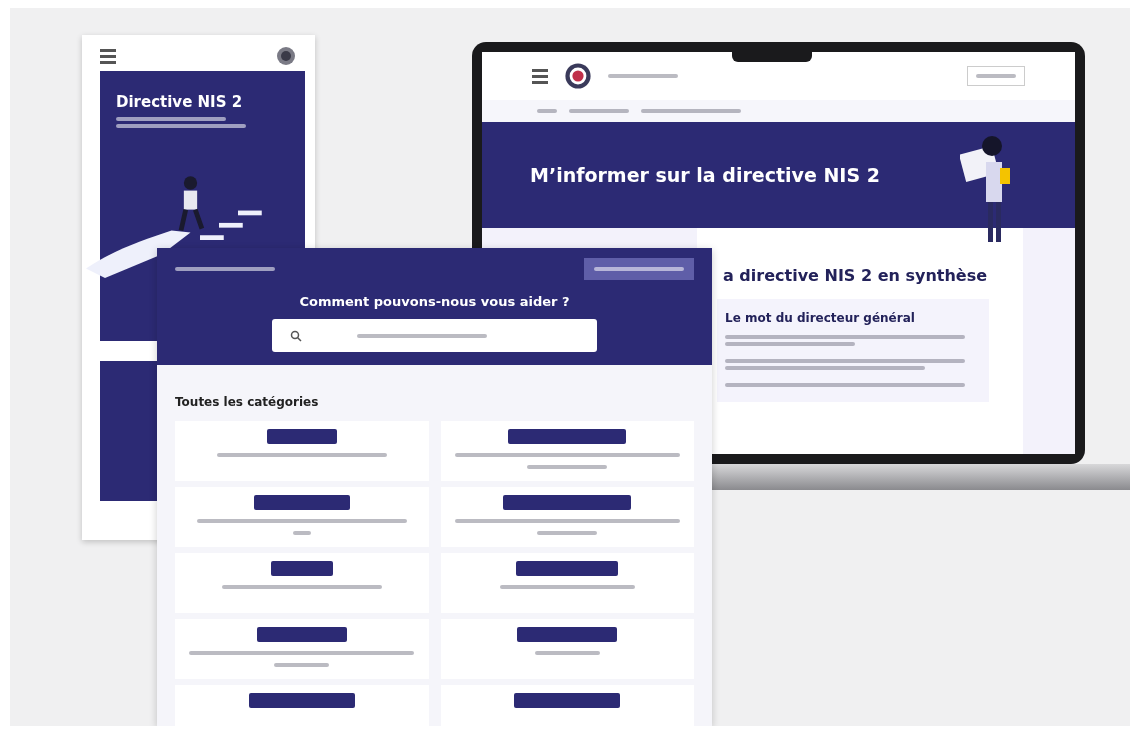 Image resolution: width=1140 pixels, height=733 pixels. What do you see at coordinates (434, 335) in the screenshot?
I see `search-field` at bounding box center [434, 335].